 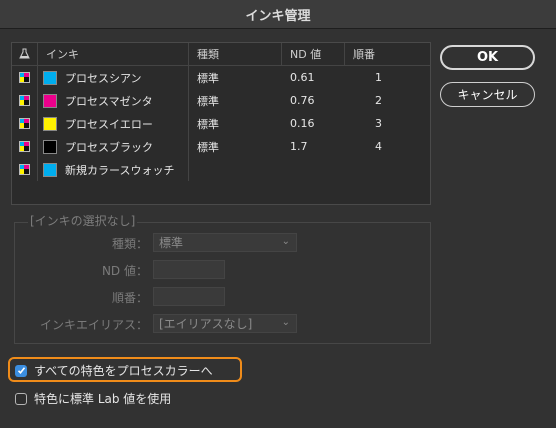 I want to click on checkmark-icon, so click(x=21, y=370).